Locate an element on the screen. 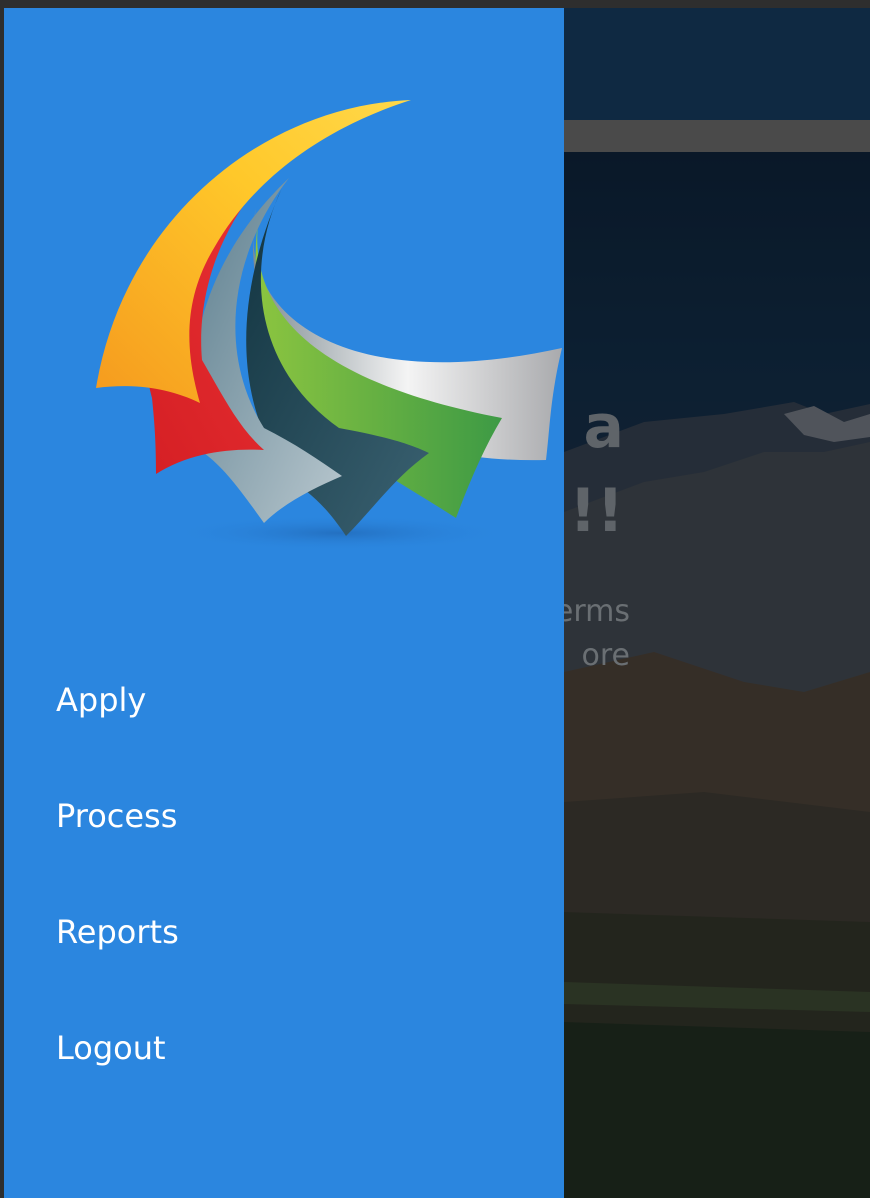 The height and width of the screenshot is (1198, 870). window-frame-top is located at coordinates (435, 4).